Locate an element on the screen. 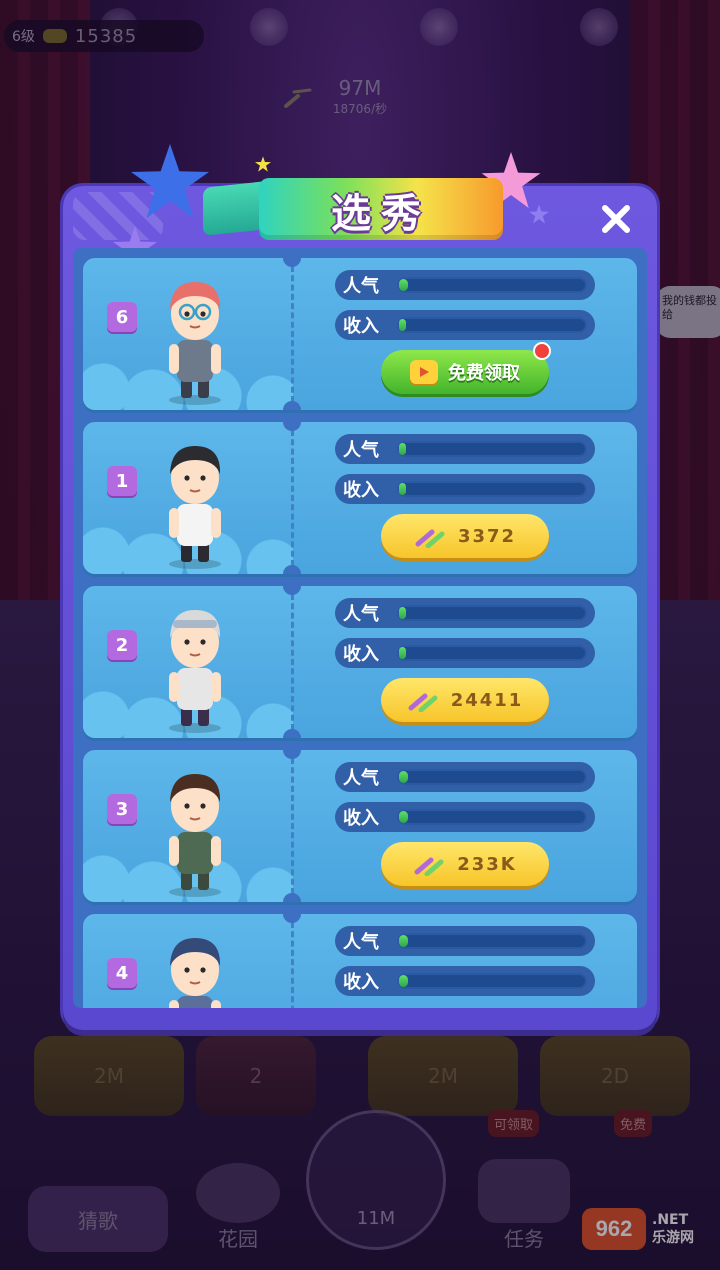 This screenshot has height=1270, width=720. modal-header: 选秀 is located at coordinates (360, 206).